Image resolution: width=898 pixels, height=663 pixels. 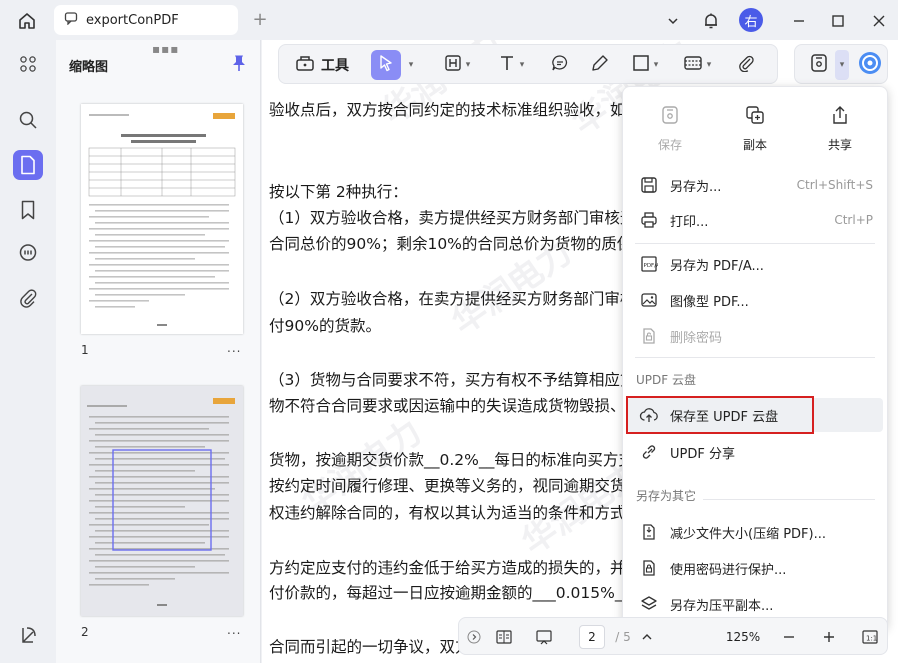 I want to click on comment-icon, so click(x=28, y=253).